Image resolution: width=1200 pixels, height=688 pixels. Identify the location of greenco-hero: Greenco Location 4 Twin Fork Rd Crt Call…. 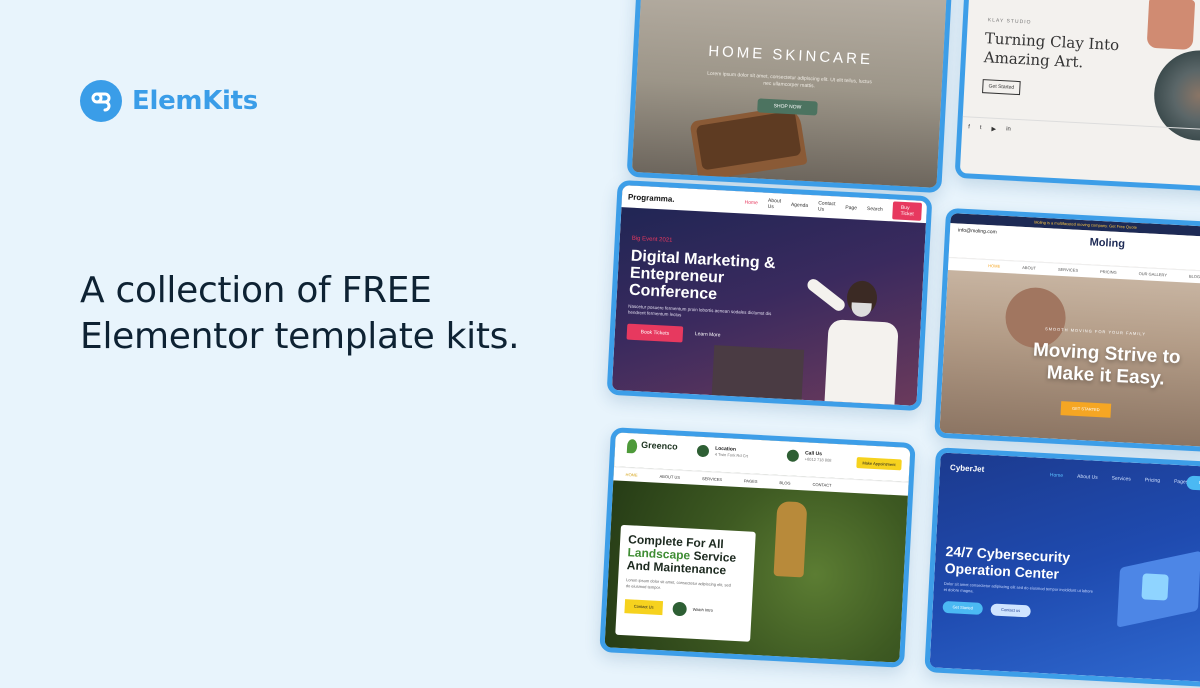
(757, 547).